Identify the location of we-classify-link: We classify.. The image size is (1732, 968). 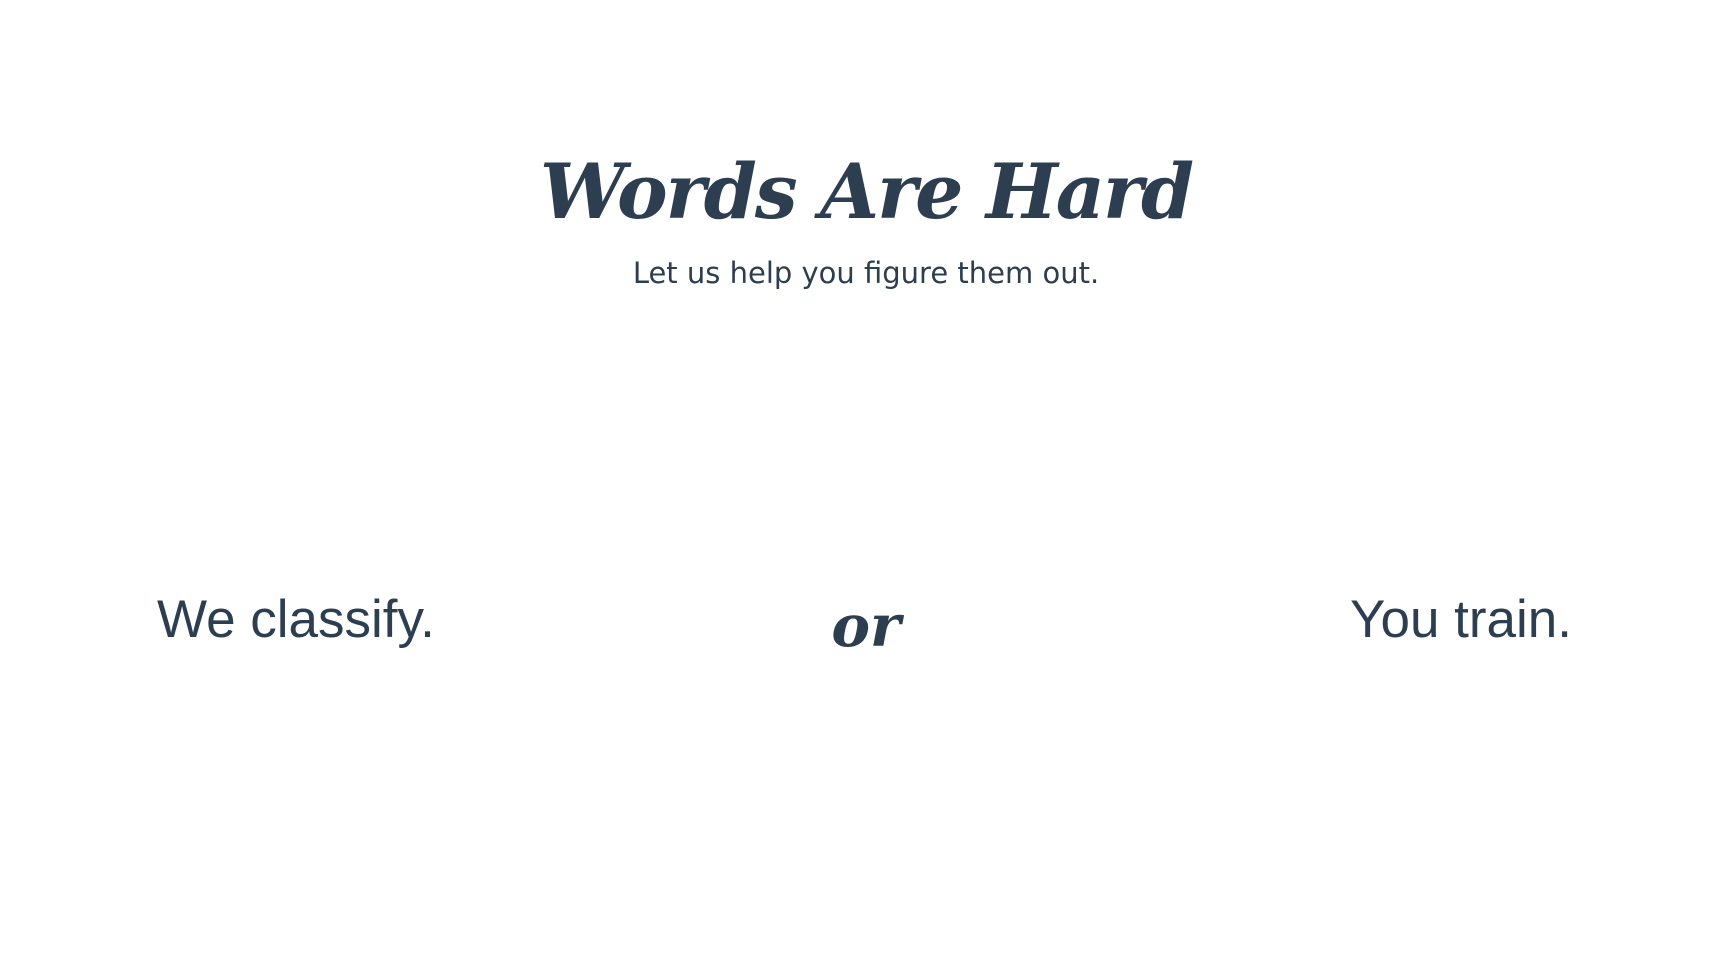
(296, 620).